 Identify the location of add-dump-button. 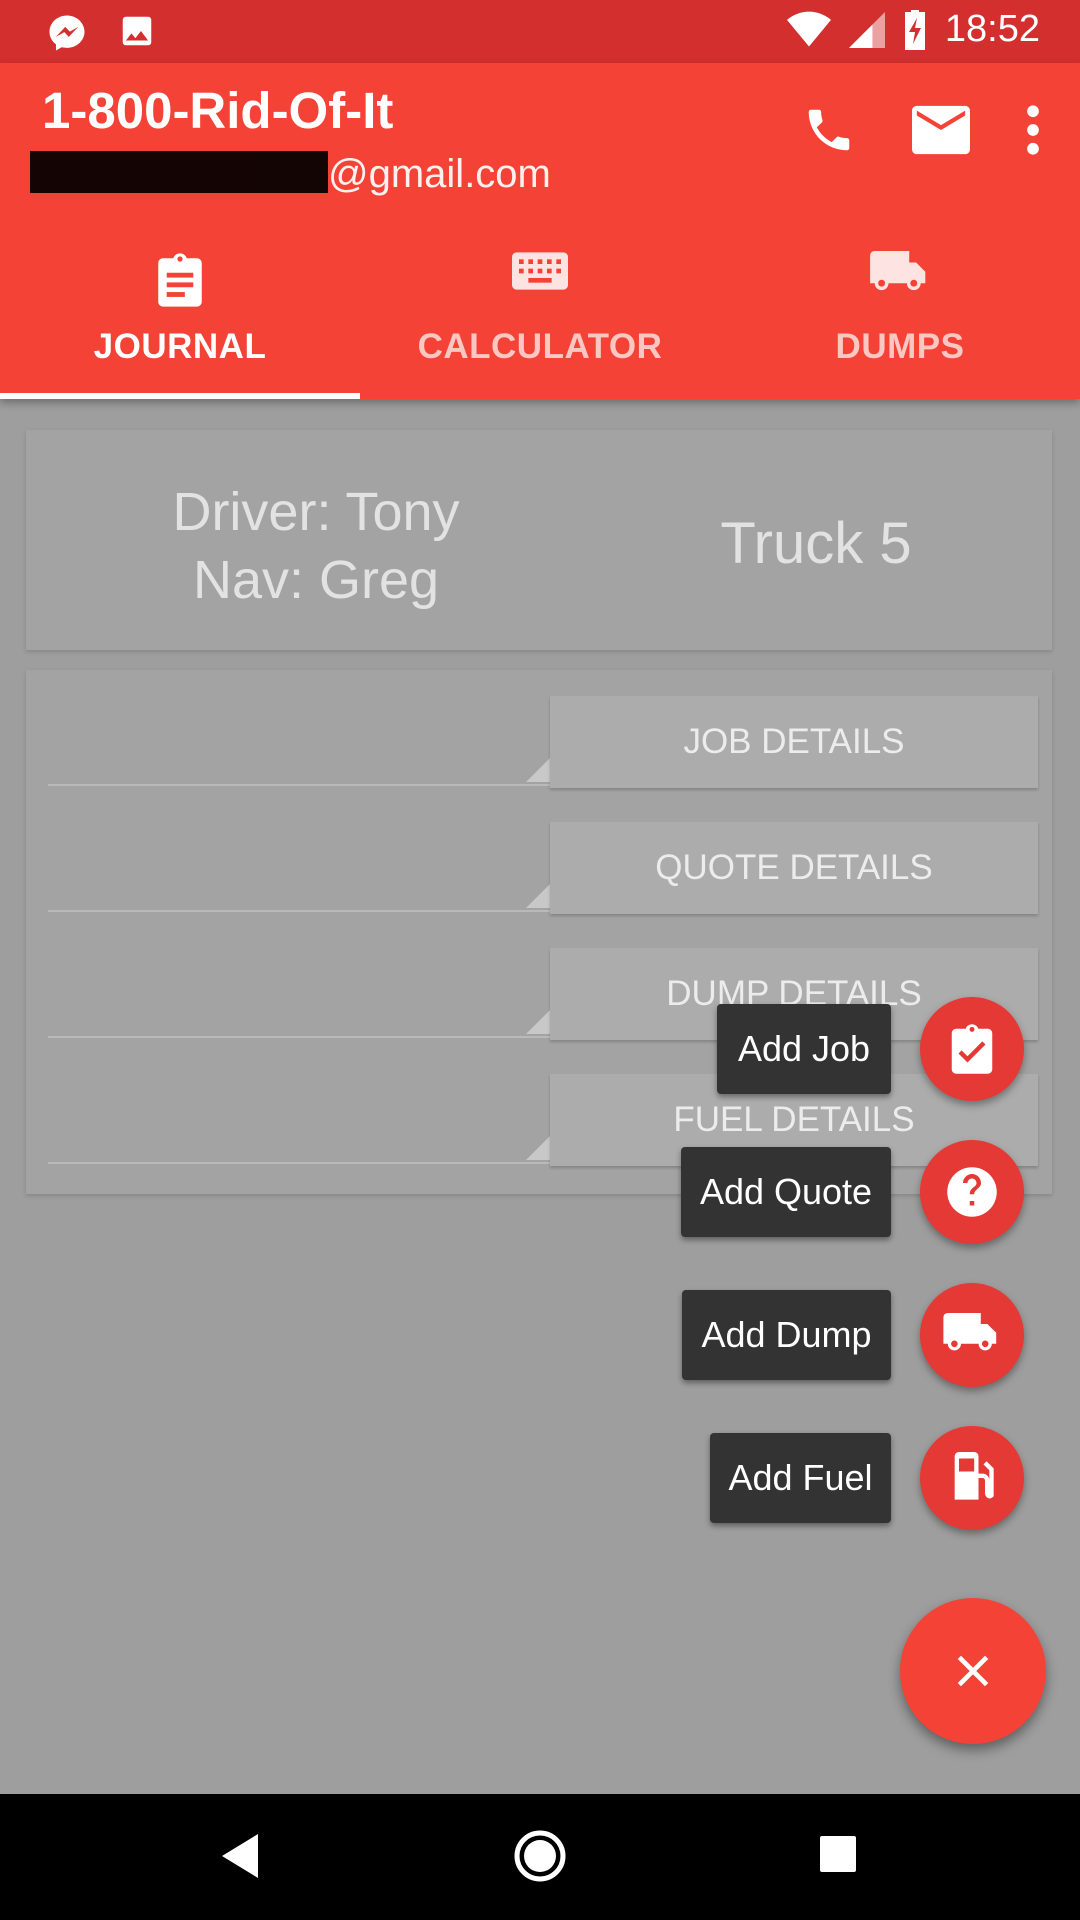
(972, 1335).